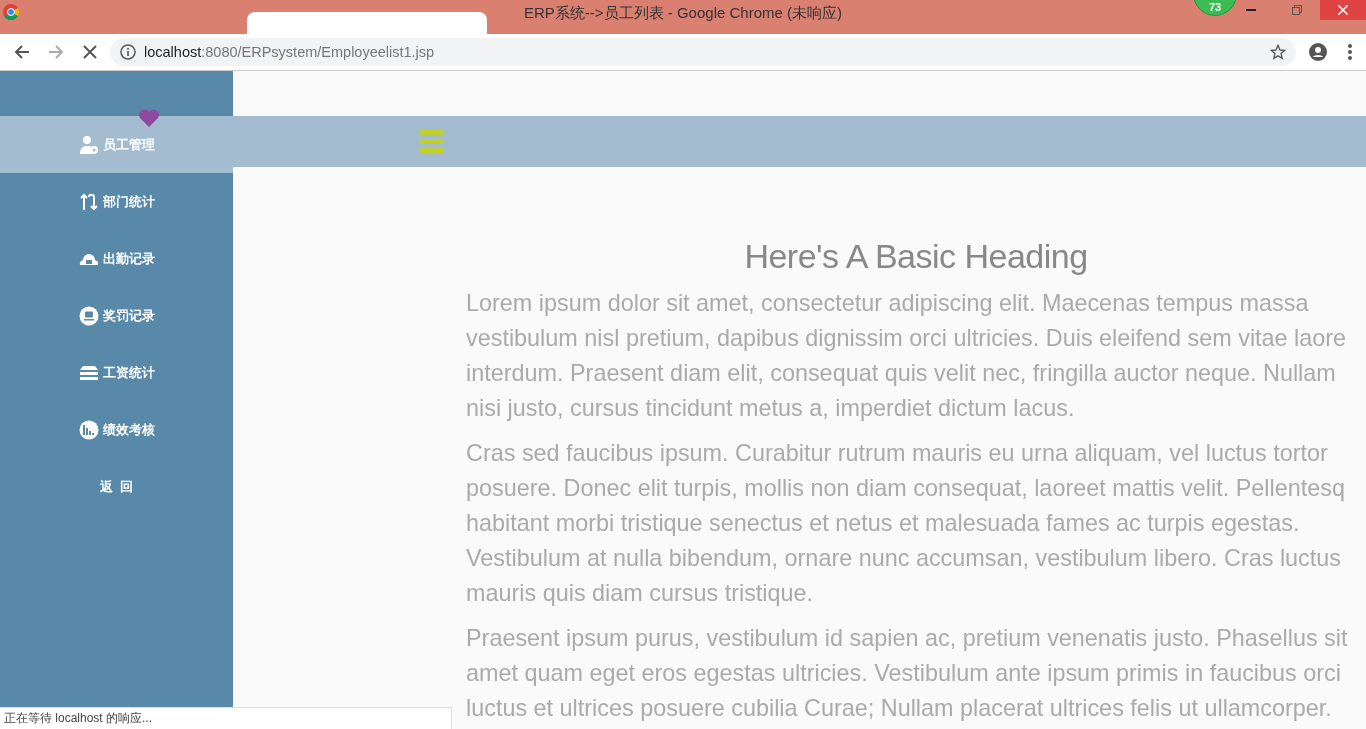  Describe the element at coordinates (116, 315) in the screenshot. I see `sidebar-item: 奖罚记录` at that location.